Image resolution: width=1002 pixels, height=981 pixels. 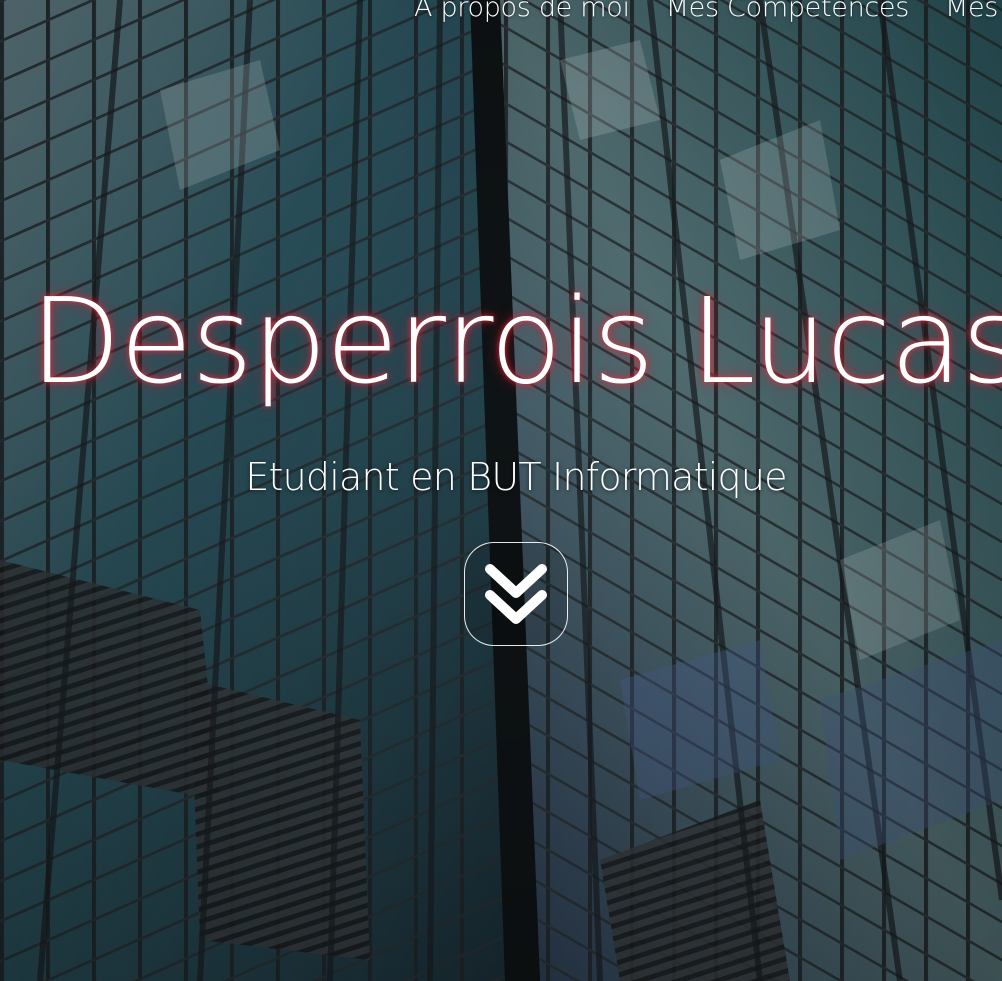 I want to click on page-subtitle: Etudiant en BUT Informatique, so click(x=516, y=477).